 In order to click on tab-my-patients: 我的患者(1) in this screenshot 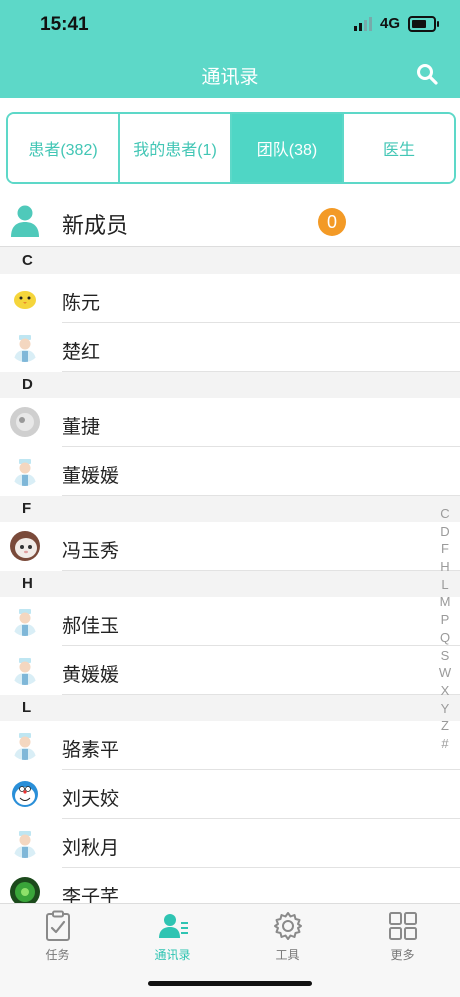, I will do `click(176, 148)`.